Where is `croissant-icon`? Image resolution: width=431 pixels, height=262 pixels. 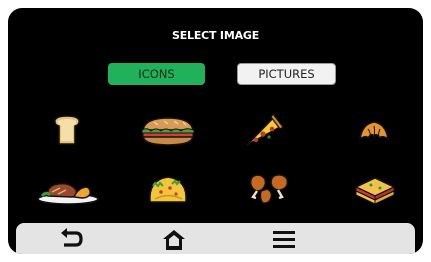 croissant-icon is located at coordinates (374, 131).